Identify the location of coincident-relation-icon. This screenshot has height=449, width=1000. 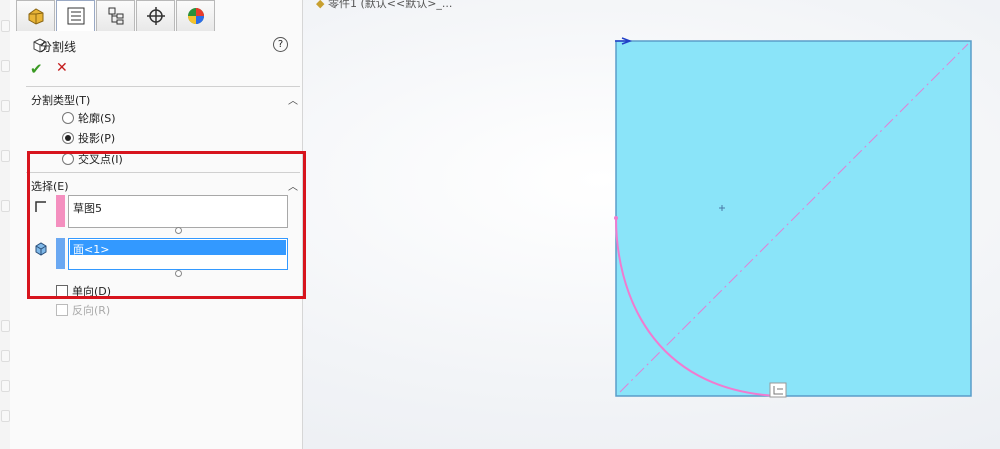
(778, 390).